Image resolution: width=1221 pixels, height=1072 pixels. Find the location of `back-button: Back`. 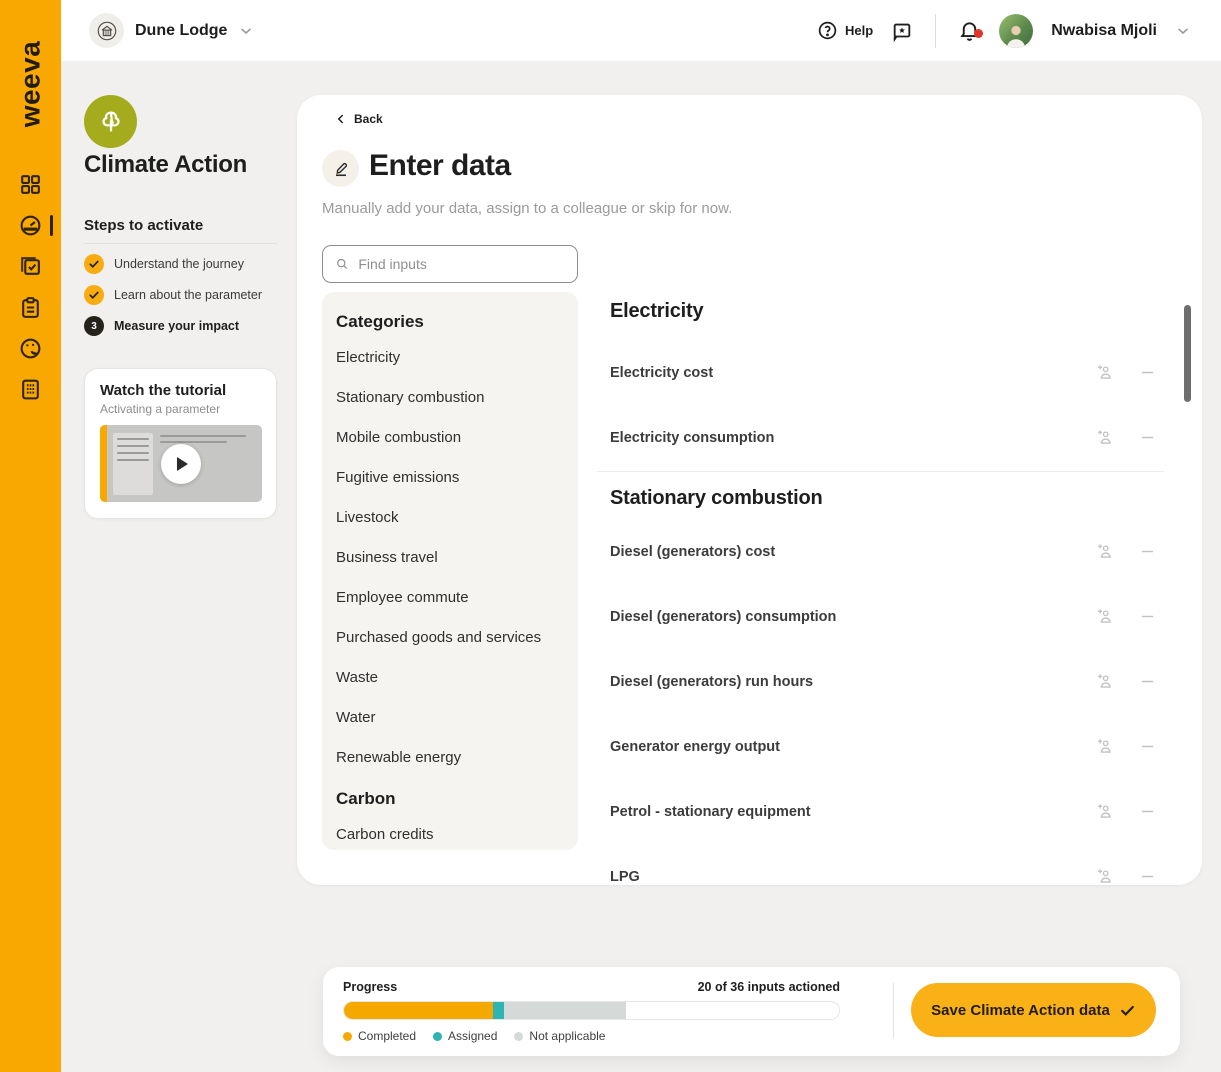

back-button: Back is located at coordinates (359, 119).